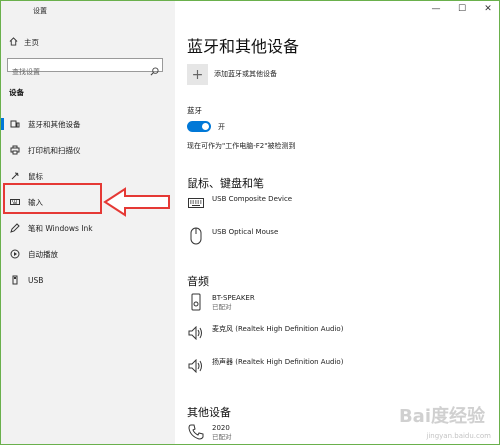 This screenshot has height=445, width=500. I want to click on keyboard-icon, so click(196, 203).